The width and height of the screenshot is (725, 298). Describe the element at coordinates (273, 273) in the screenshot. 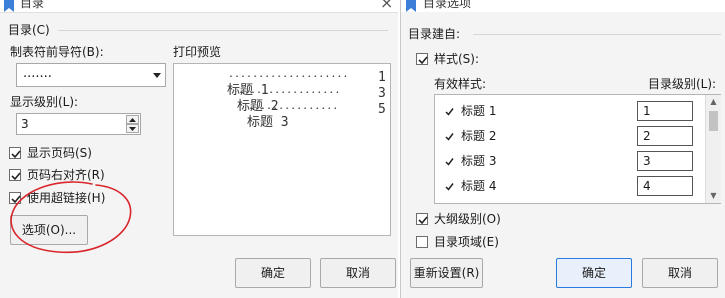

I see `left-ok-button: 确定` at that location.